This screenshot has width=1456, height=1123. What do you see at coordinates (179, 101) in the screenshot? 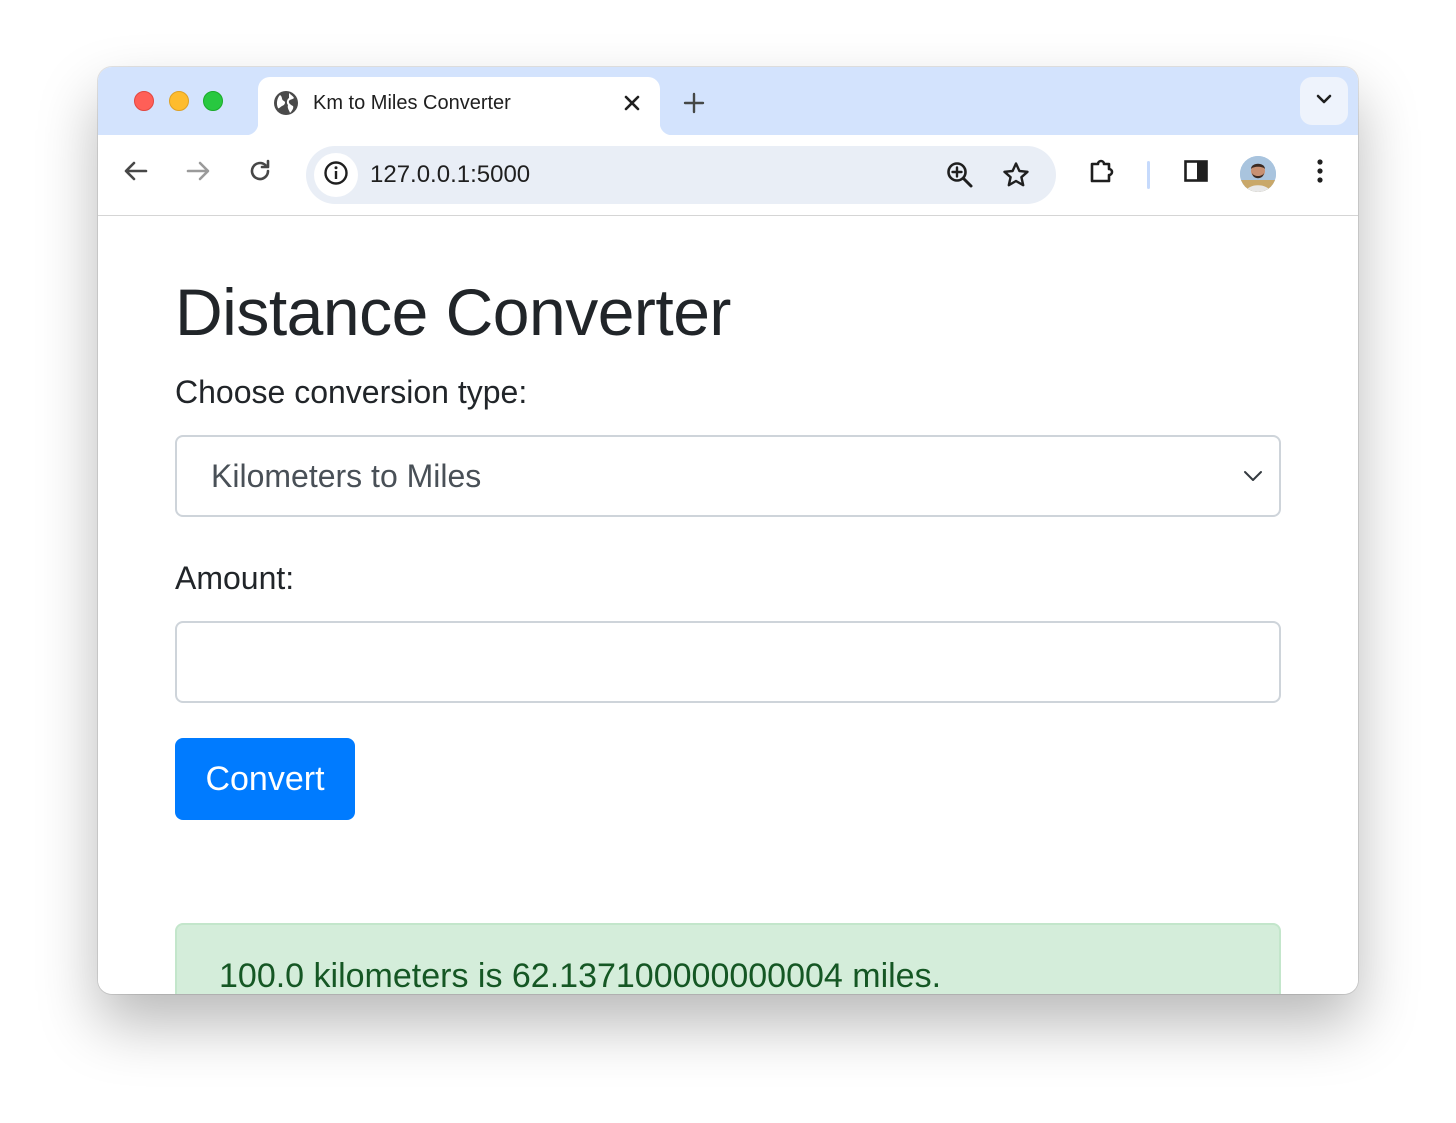
I see `minimize-window-button` at bounding box center [179, 101].